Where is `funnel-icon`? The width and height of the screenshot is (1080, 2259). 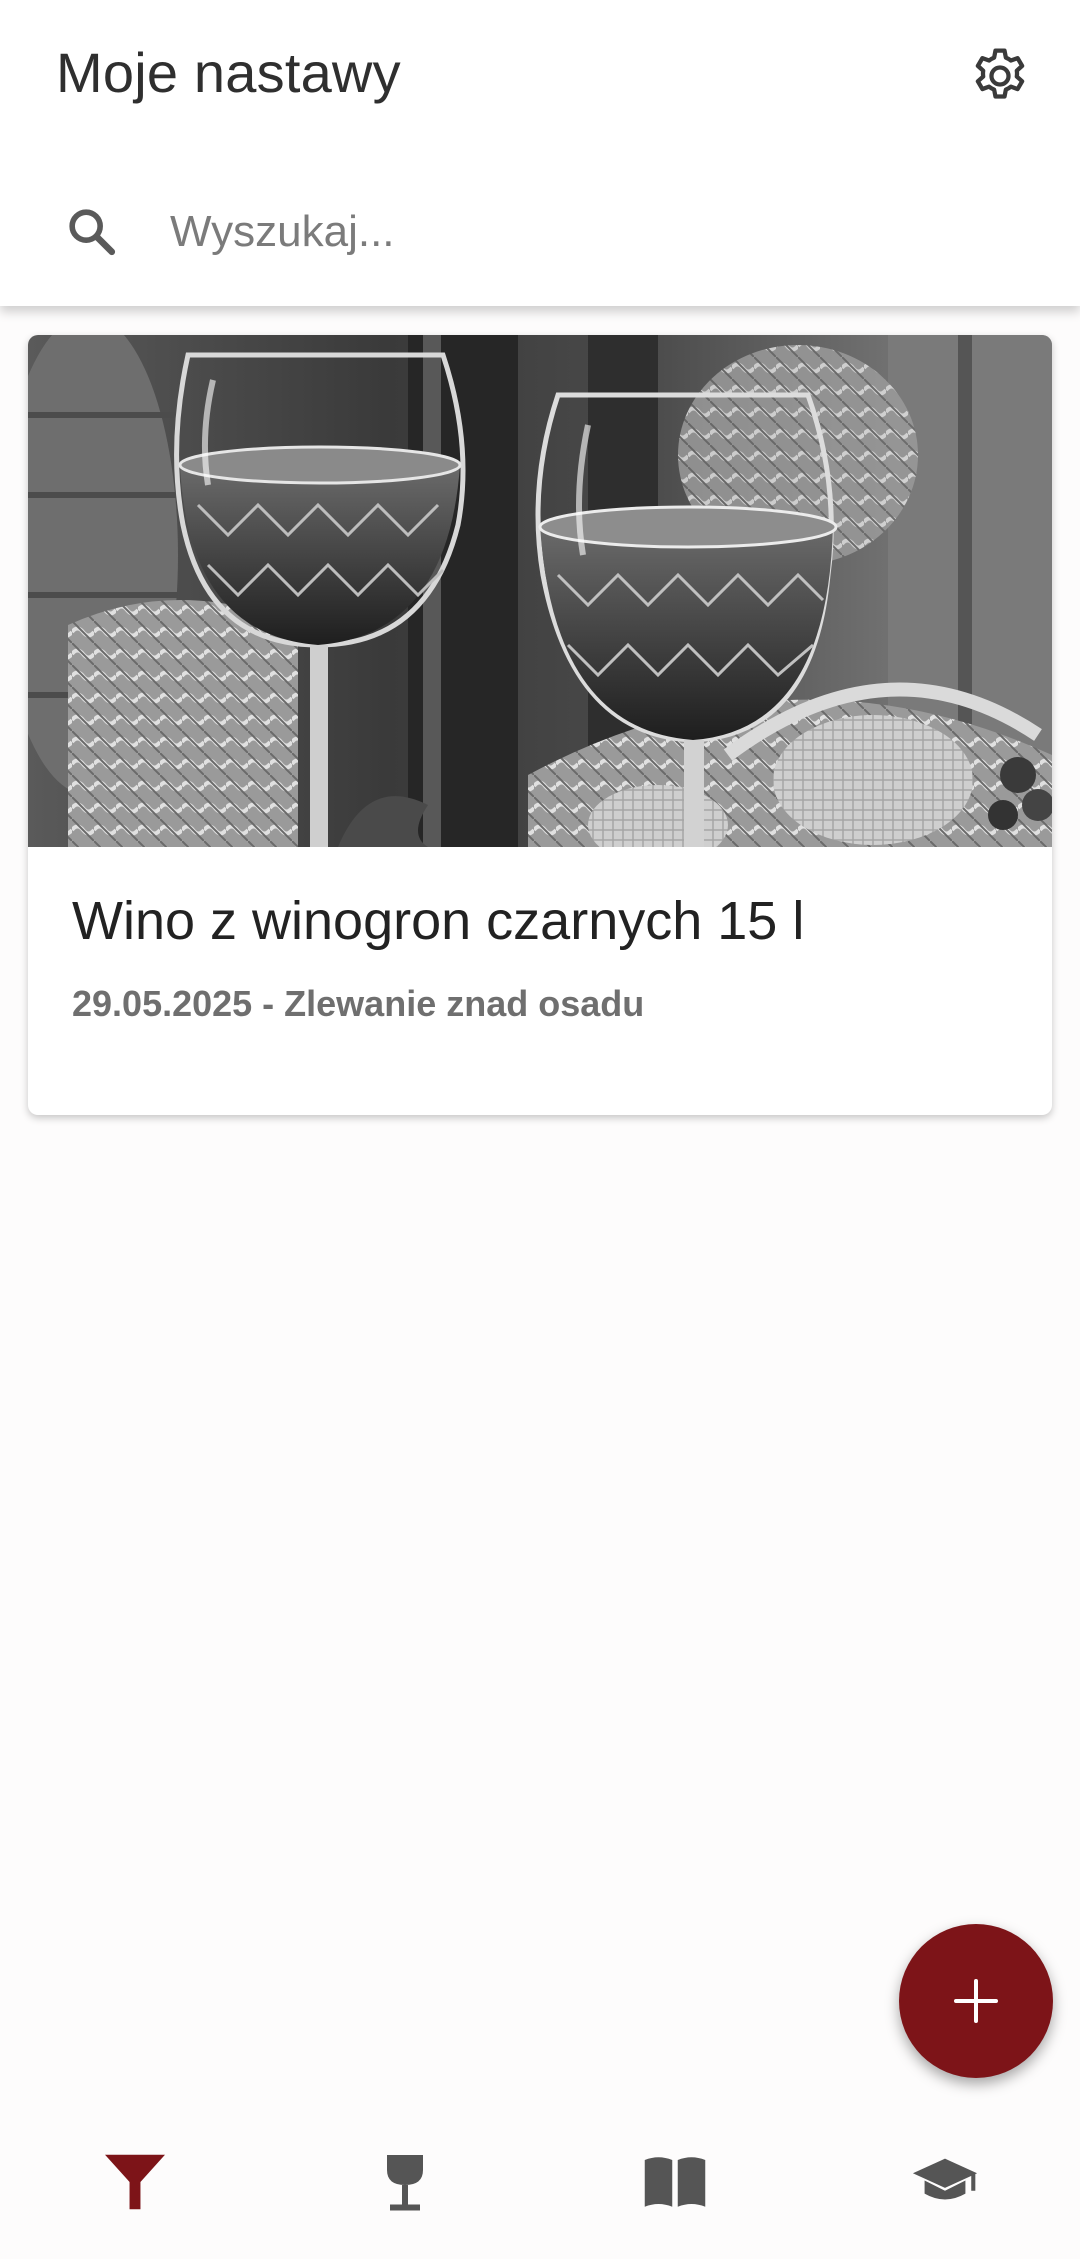 funnel-icon is located at coordinates (135, 2181).